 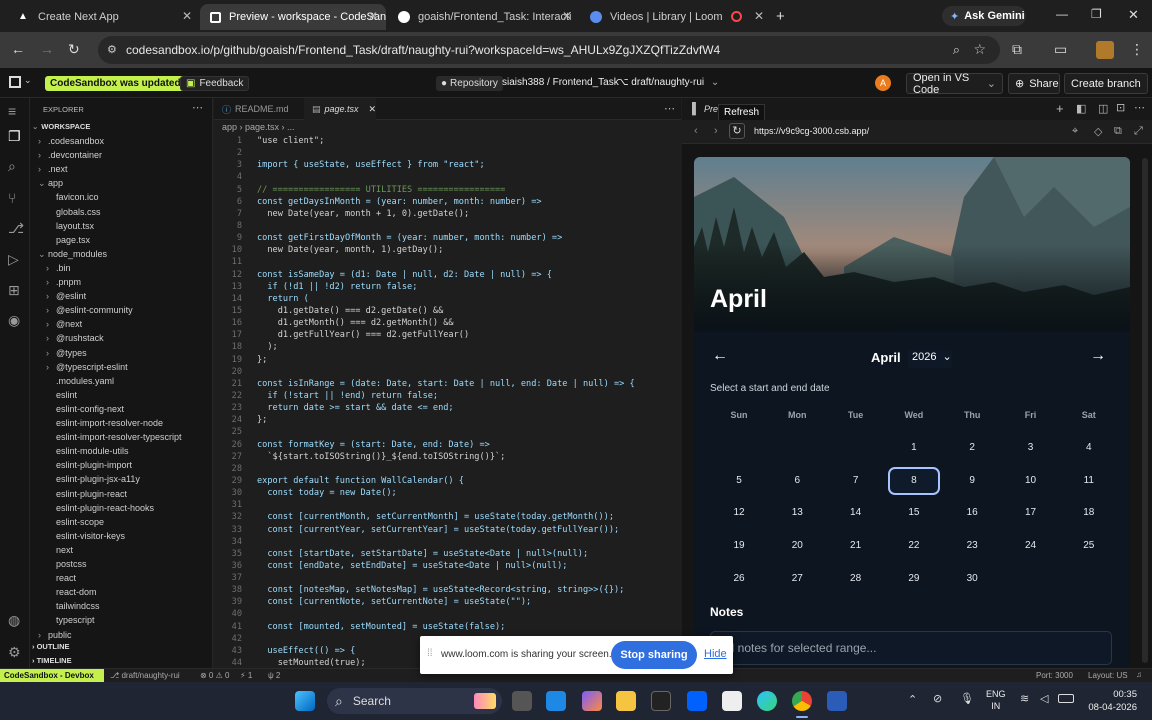 I want to click on calendar-day: 30, so click(x=972, y=579).